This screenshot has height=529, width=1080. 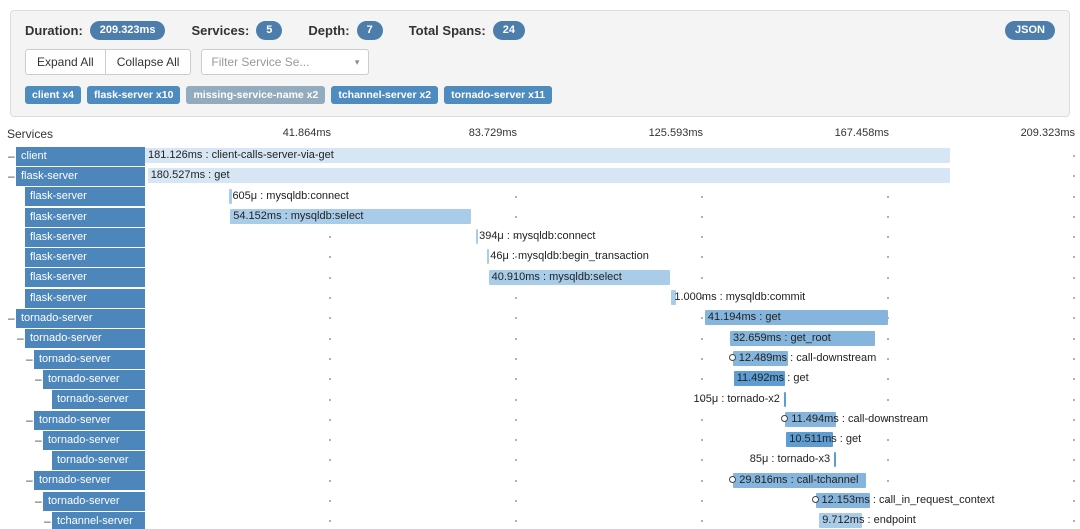 I want to click on span-tree-cell: flask-server, so click(x=72, y=197).